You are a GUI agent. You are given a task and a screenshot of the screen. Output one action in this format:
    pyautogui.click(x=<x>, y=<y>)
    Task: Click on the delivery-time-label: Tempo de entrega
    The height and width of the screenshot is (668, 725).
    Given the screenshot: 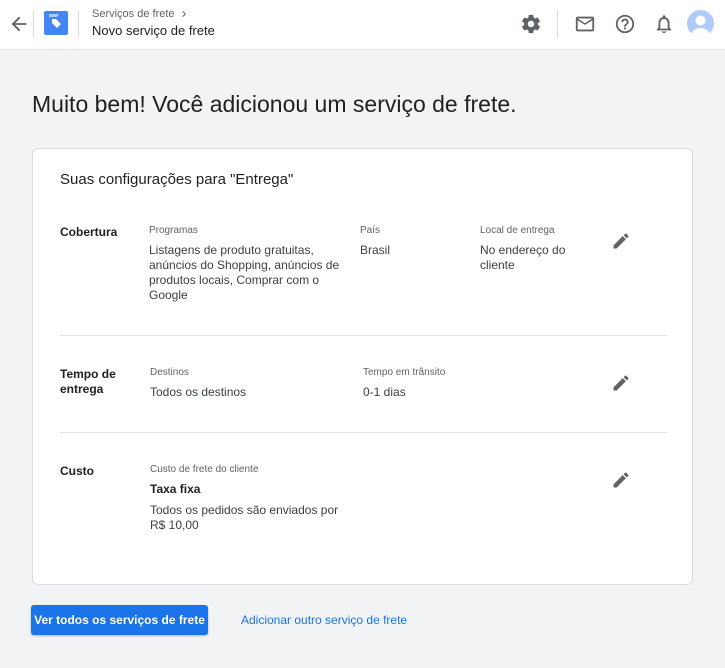 What is the action you would take?
    pyautogui.click(x=88, y=381)
    